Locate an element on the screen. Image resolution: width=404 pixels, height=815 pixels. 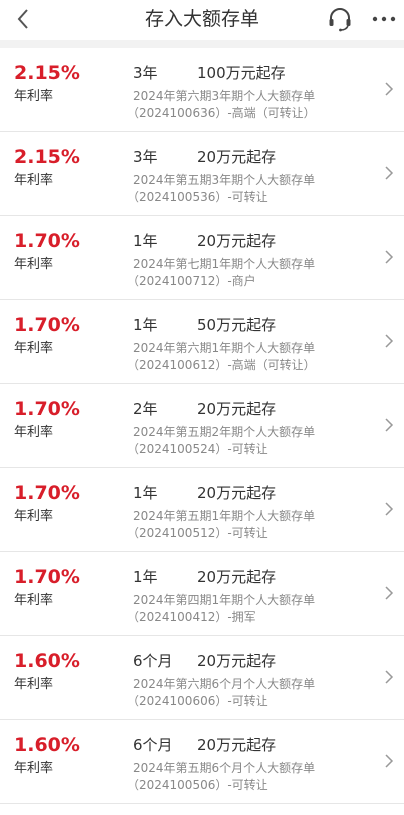
product-name: 2024年第五期6个月个人大额存单 is located at coordinates (224, 768).